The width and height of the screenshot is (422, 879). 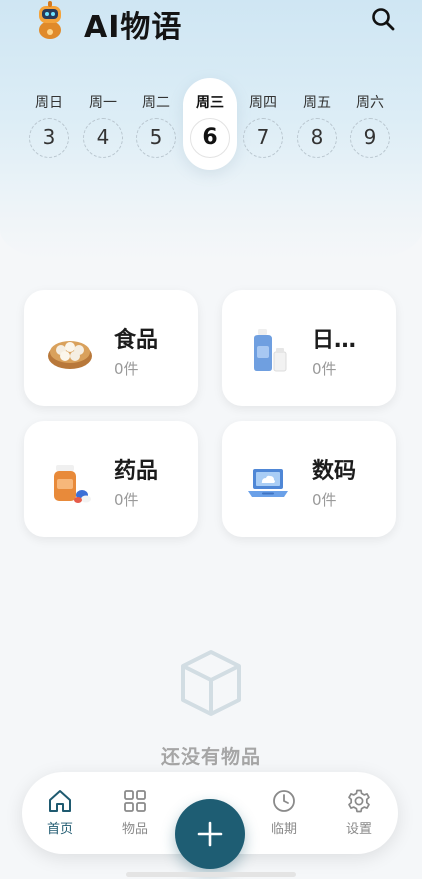 I want to click on day-label: 周六, so click(x=370, y=103).